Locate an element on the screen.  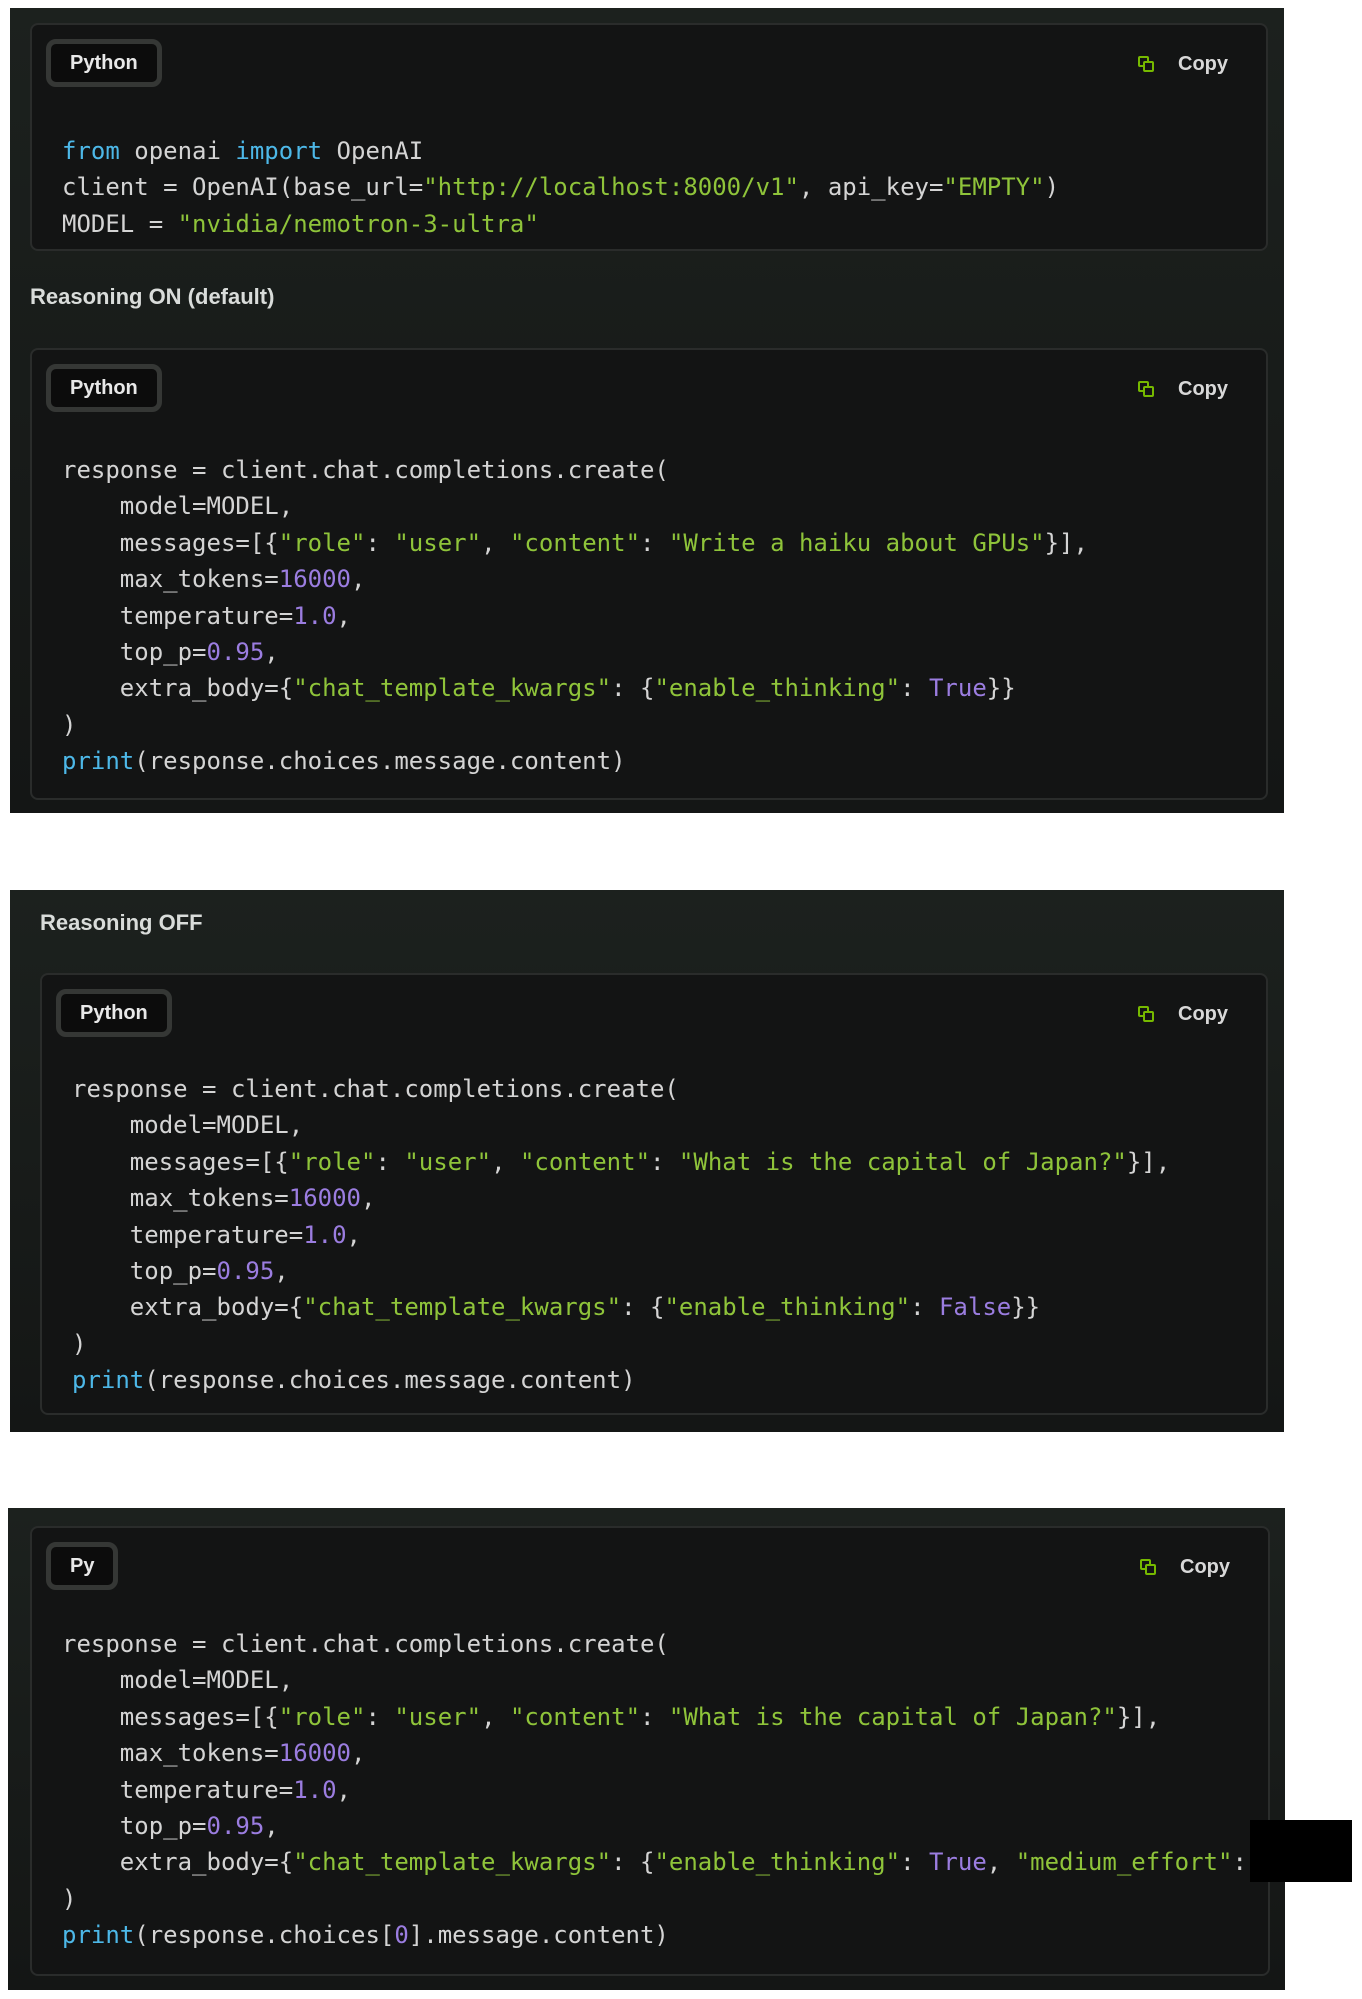
language-badge: Python is located at coordinates (104, 388).